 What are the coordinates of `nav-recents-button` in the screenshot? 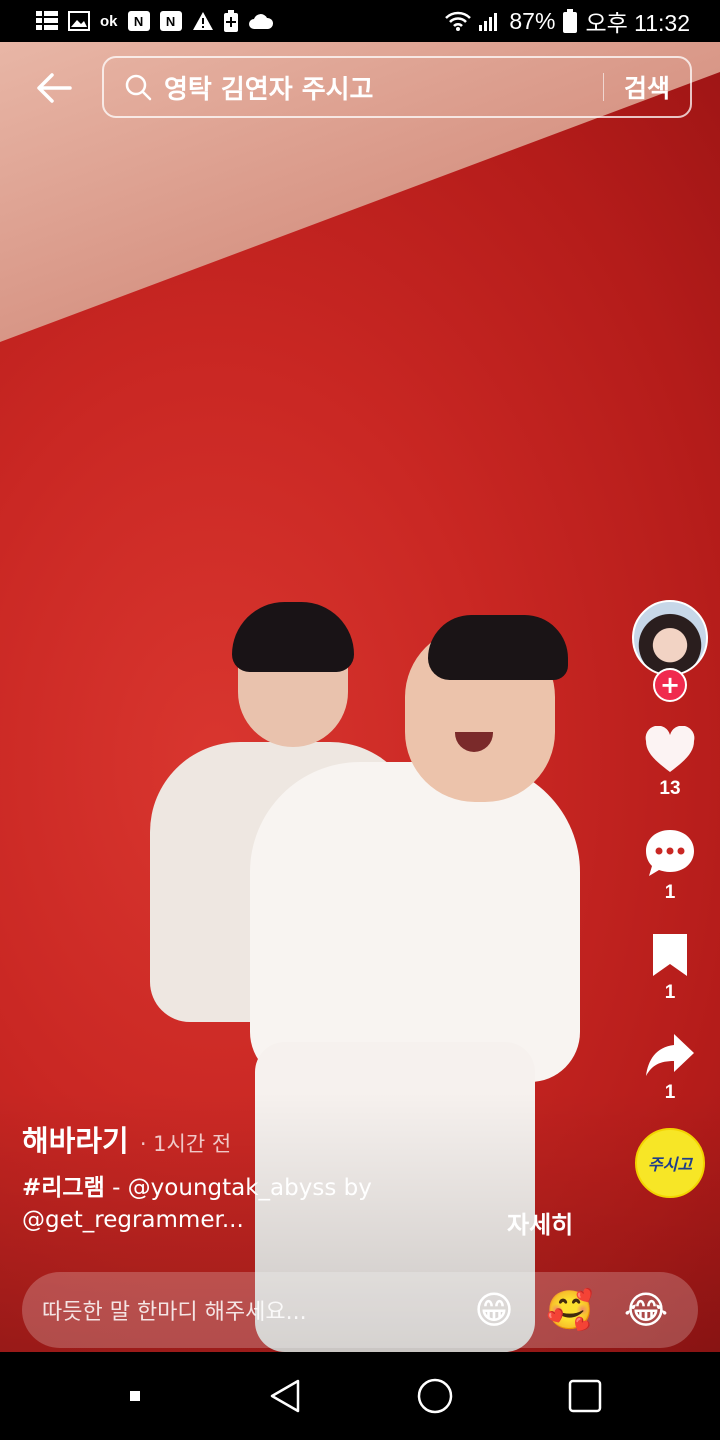 It's located at (585, 1396).